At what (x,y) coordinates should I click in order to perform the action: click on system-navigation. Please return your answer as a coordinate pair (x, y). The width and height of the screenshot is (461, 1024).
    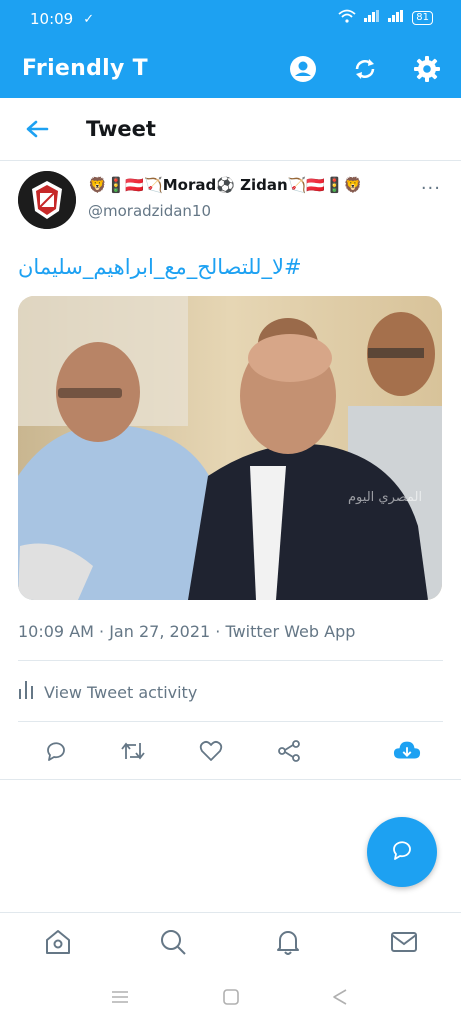
    Looking at the image, I should click on (230, 997).